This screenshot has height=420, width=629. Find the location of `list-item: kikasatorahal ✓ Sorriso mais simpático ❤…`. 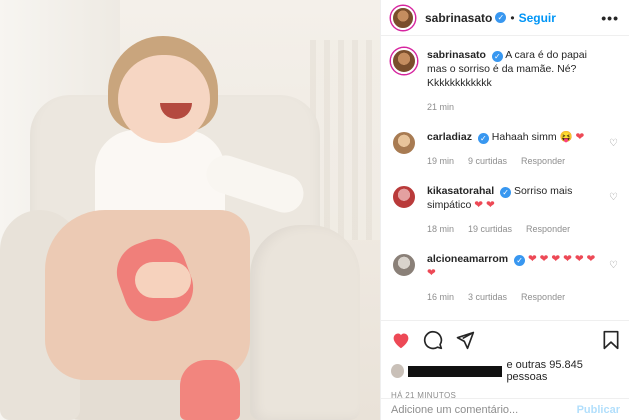

list-item: kikasatorahal ✓ Sorriso mais simpático ❤… is located at coordinates (505, 210).